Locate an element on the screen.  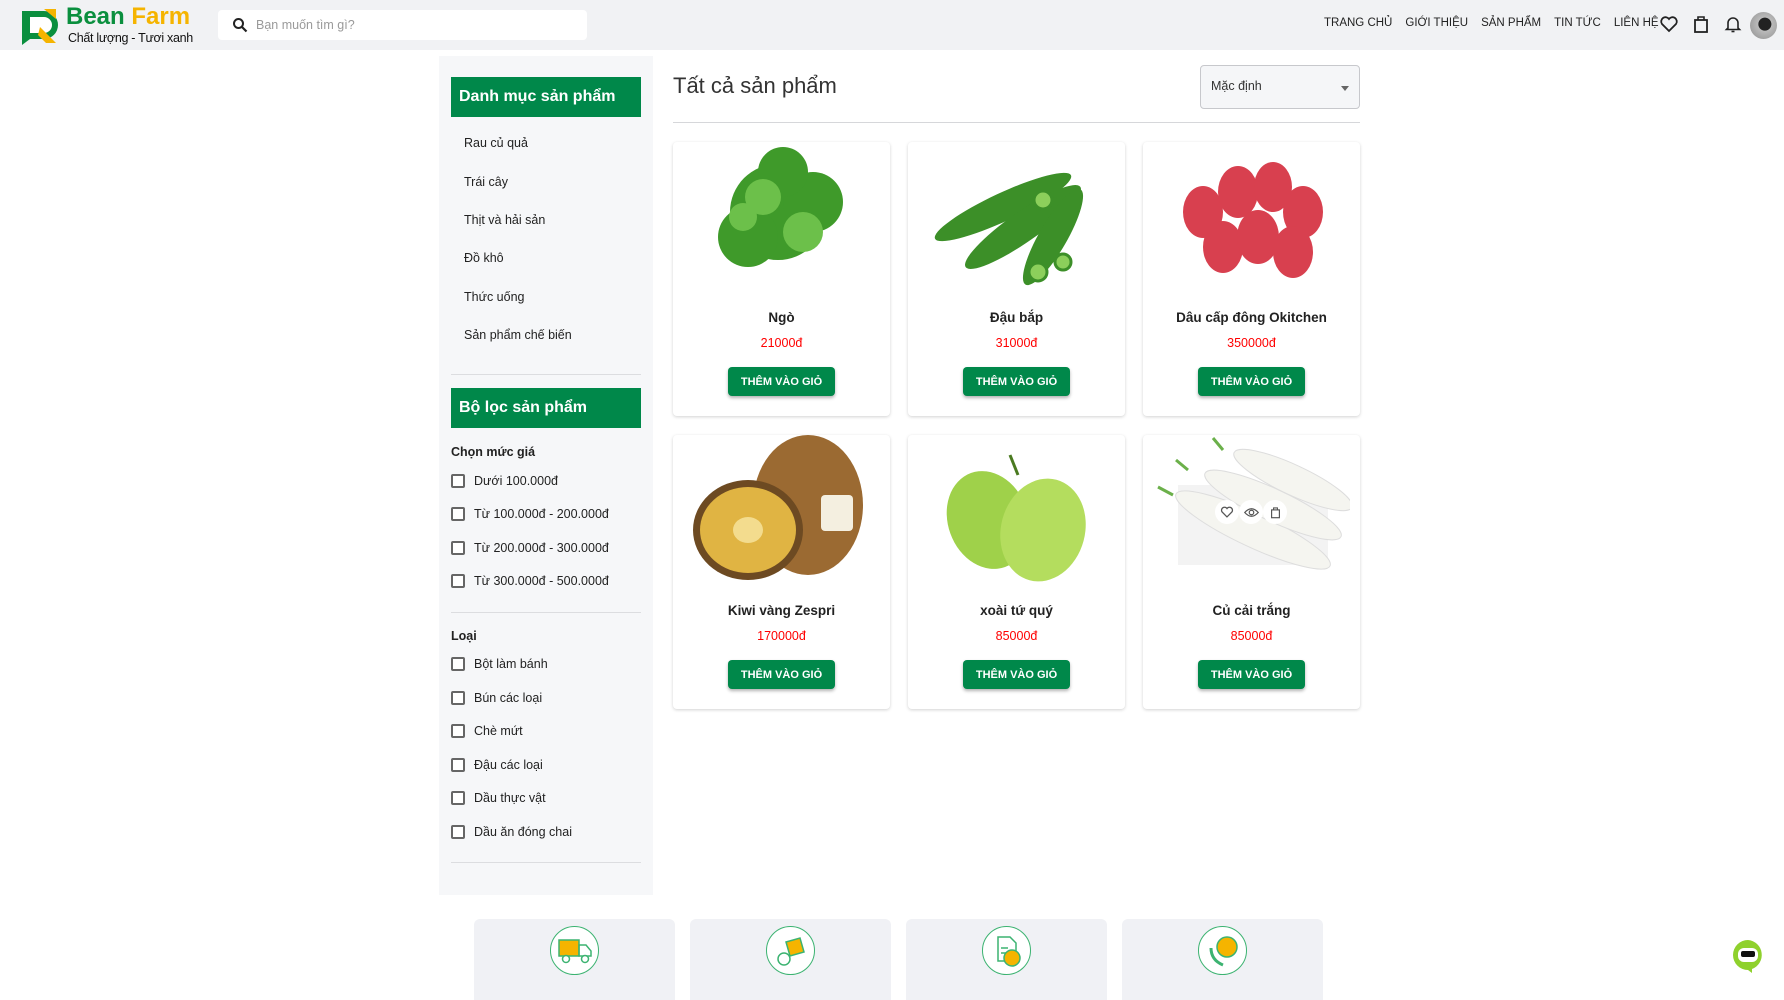
logo-brand-2: Farm is located at coordinates (161, 16).